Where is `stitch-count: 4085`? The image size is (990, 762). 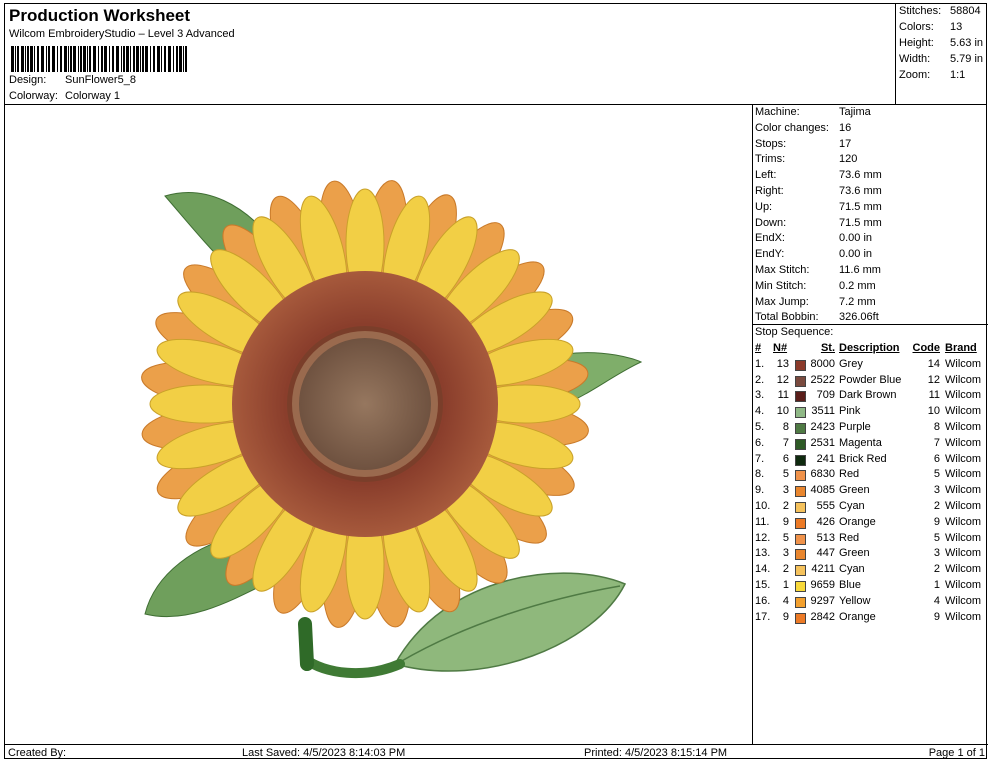 stitch-count: 4085 is located at coordinates (822, 490).